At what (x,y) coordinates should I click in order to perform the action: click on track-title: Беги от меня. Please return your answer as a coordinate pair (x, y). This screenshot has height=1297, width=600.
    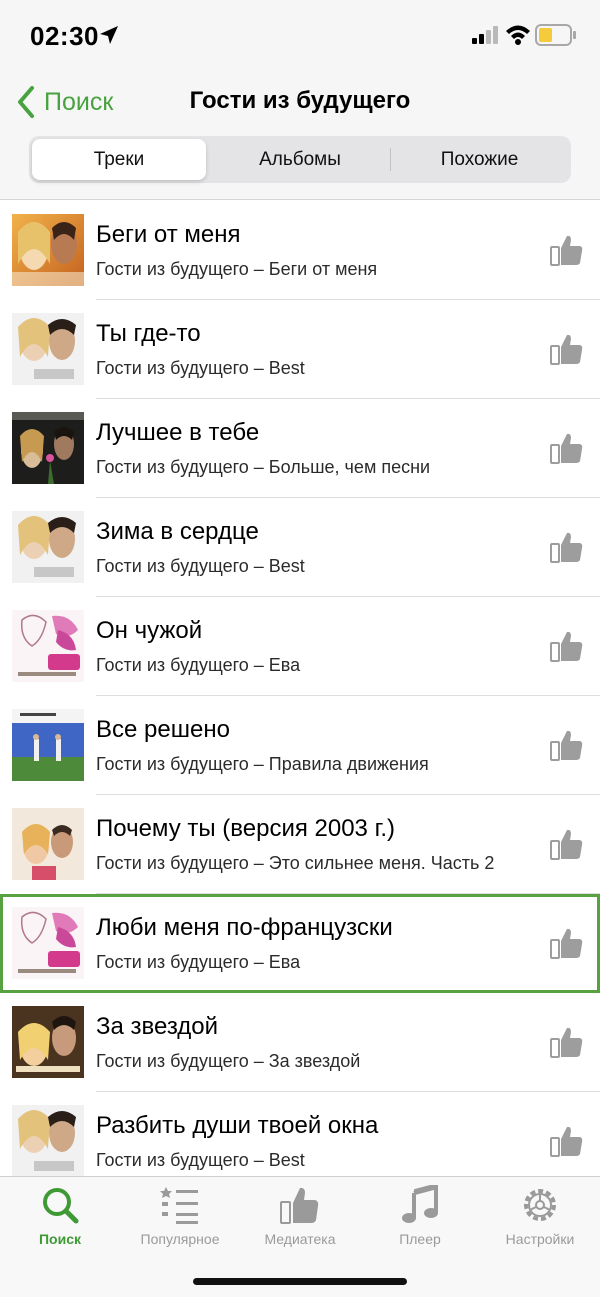
    Looking at the image, I should click on (168, 234).